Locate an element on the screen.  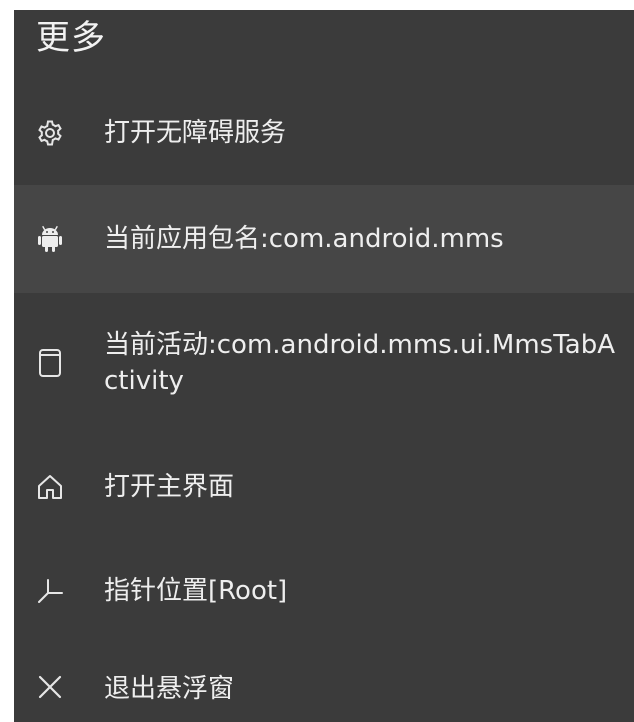
exit-floating-window-label: 退出悬浮窗 is located at coordinates (169, 689).